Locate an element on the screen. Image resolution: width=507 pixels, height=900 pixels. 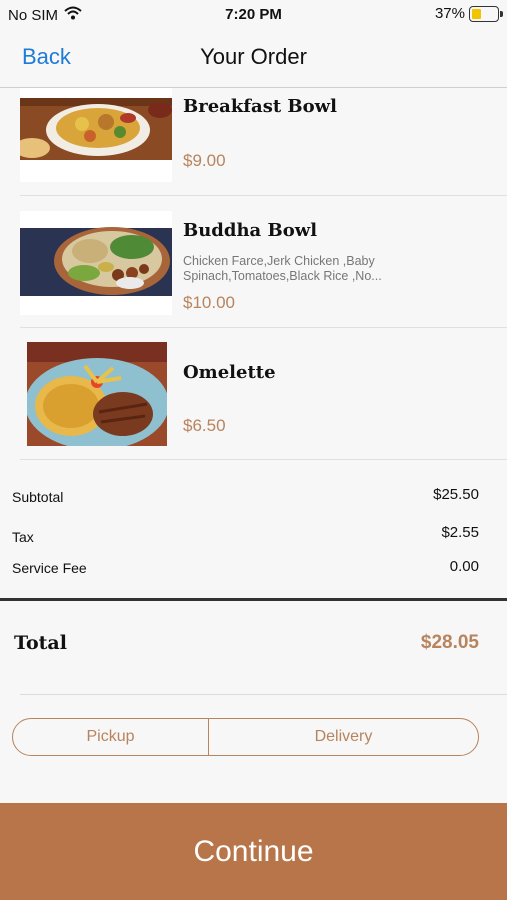
item-description-line: Chicken Farce,Jerk Chicken ,Baby is located at coordinates (279, 261).